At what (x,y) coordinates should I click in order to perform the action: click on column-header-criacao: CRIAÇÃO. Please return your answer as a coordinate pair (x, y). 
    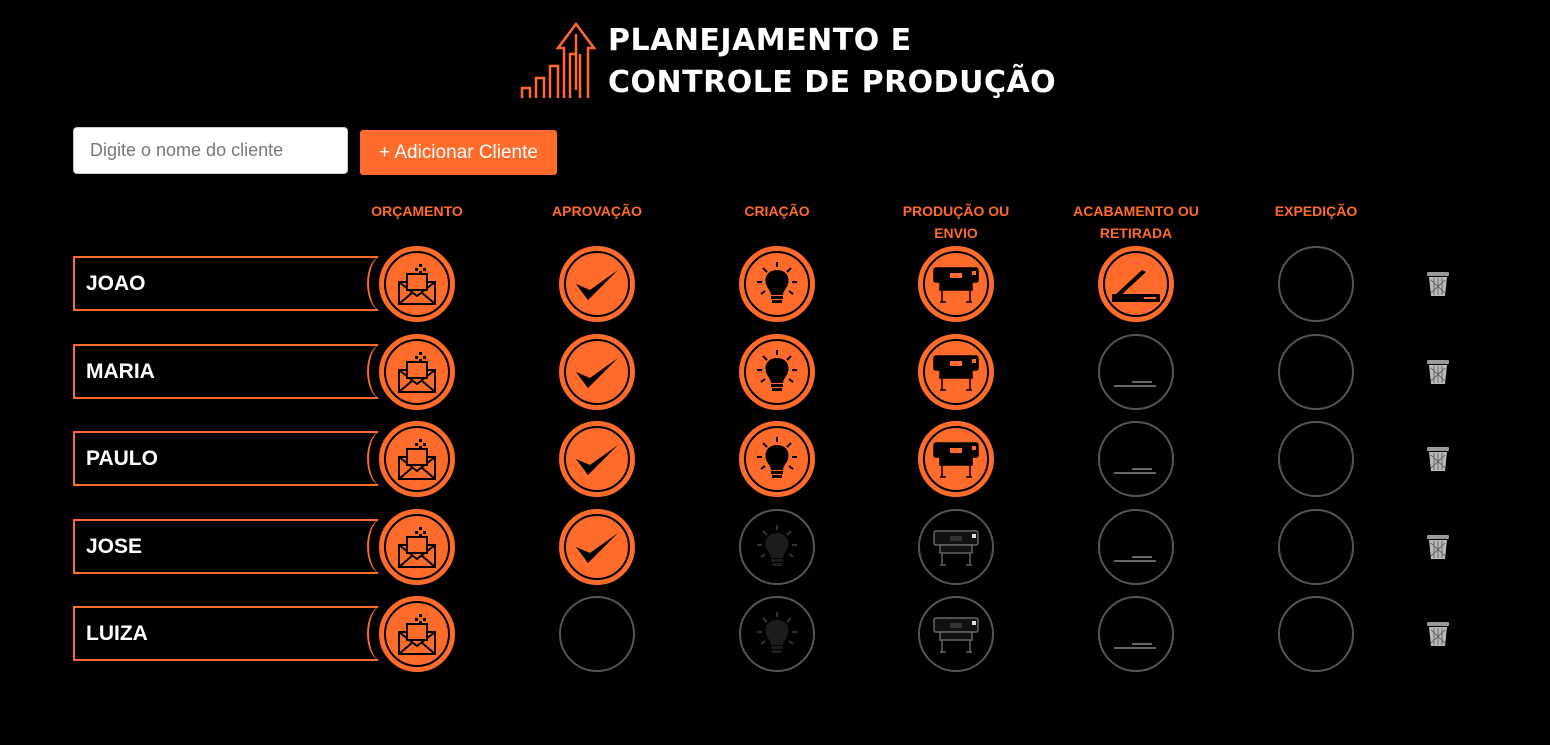
    Looking at the image, I should click on (777, 211).